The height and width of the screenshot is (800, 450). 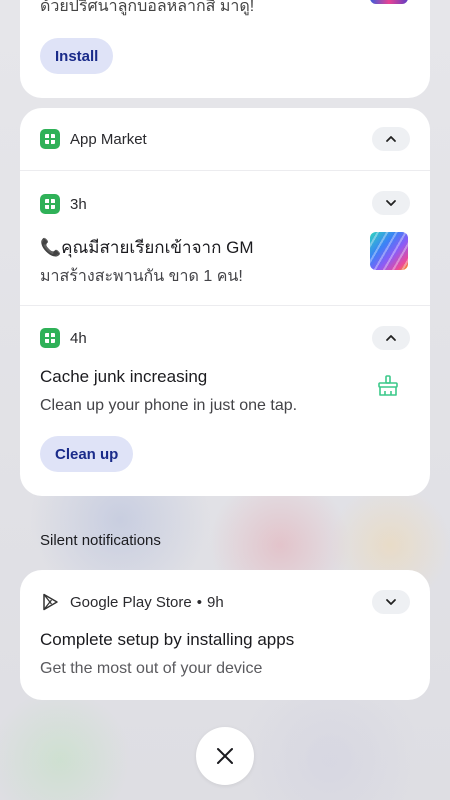 I want to click on broom-icon, so click(x=388, y=385).